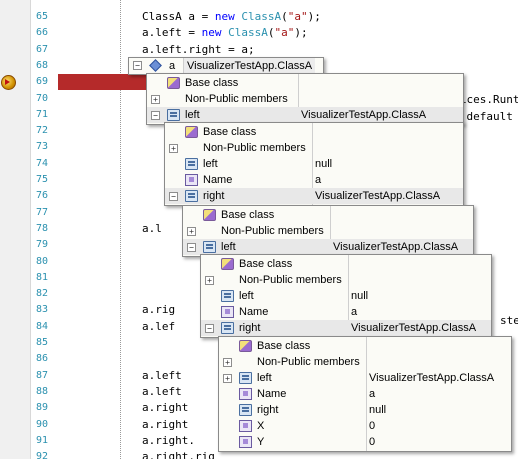 This screenshot has width=518, height=459. What do you see at coordinates (365, 378) in the screenshot?
I see `datatip-row: + left VisualizerTestApp.ClassA` at bounding box center [365, 378].